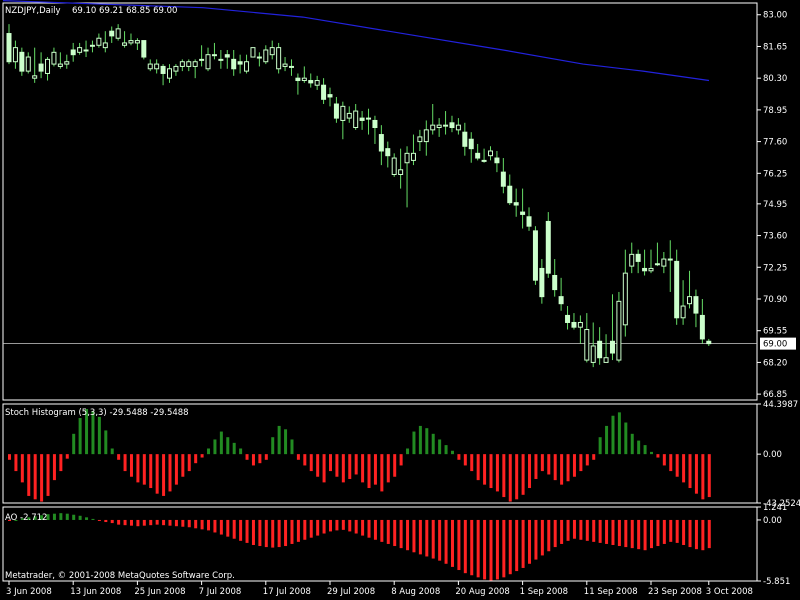  Describe the element at coordinates (776, 582) in the screenshot. I see `ao-tick-label: -5.851` at that location.